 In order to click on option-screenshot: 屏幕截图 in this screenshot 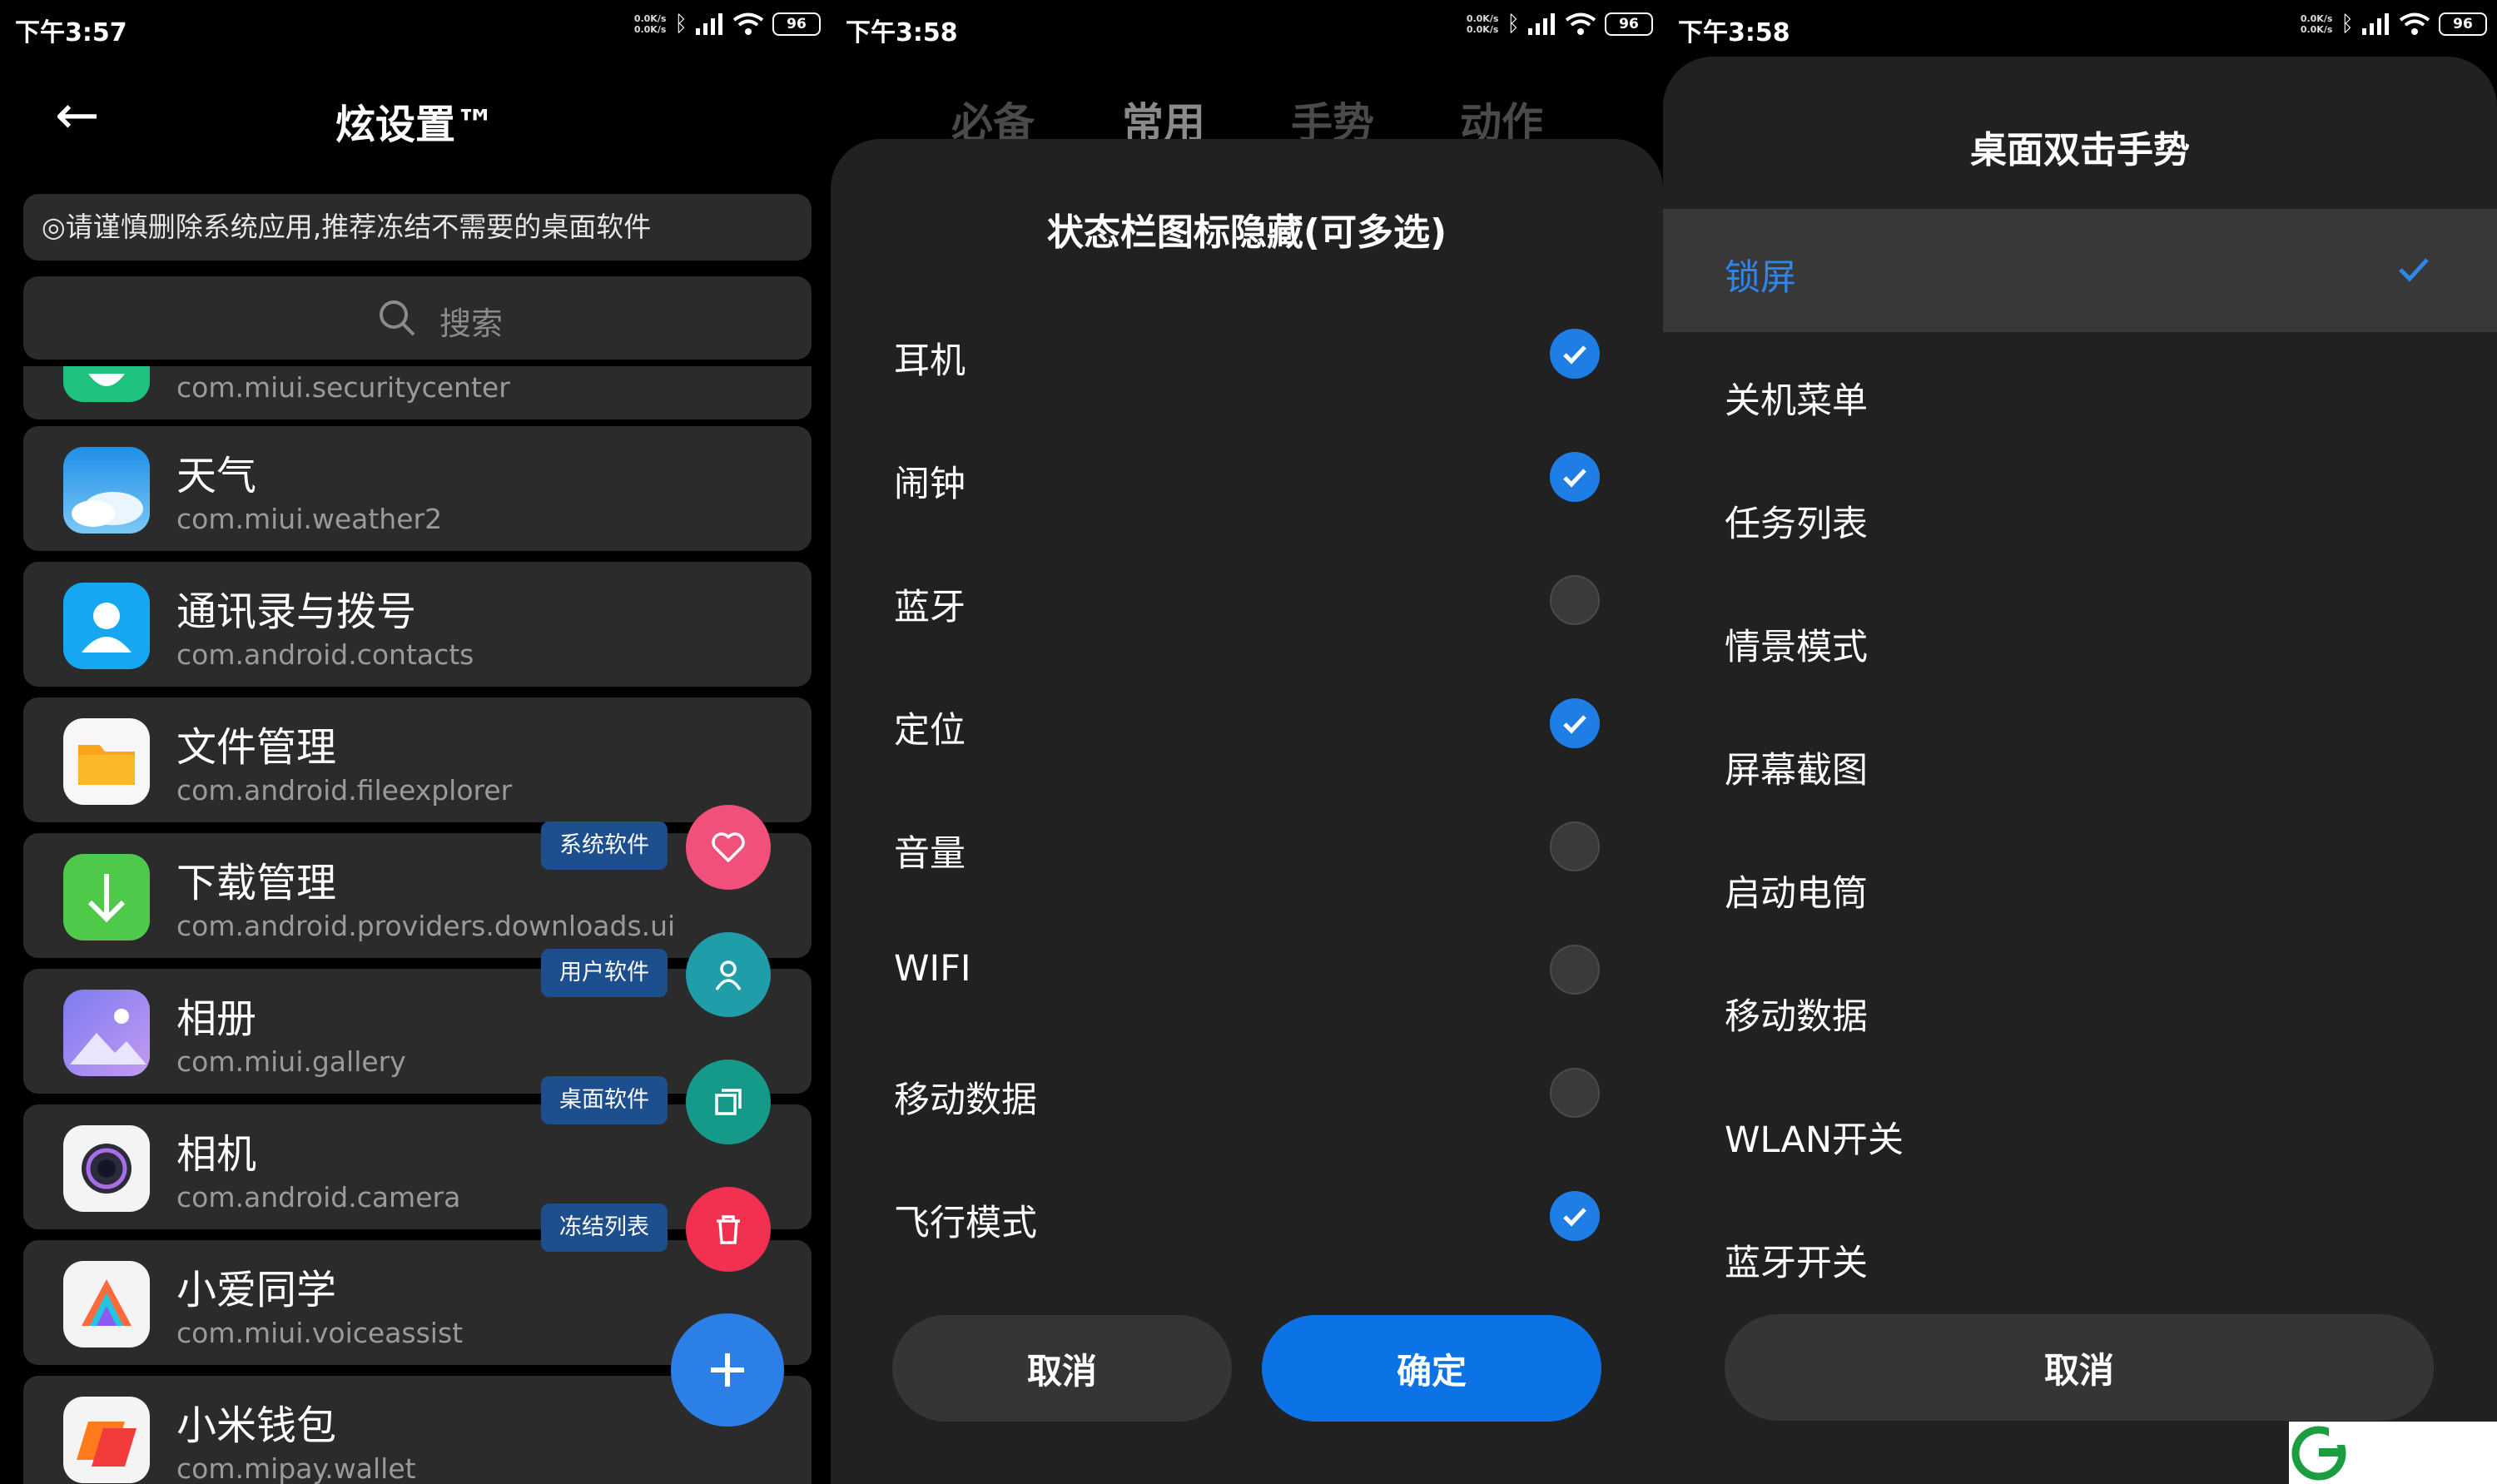, I will do `click(2080, 764)`.